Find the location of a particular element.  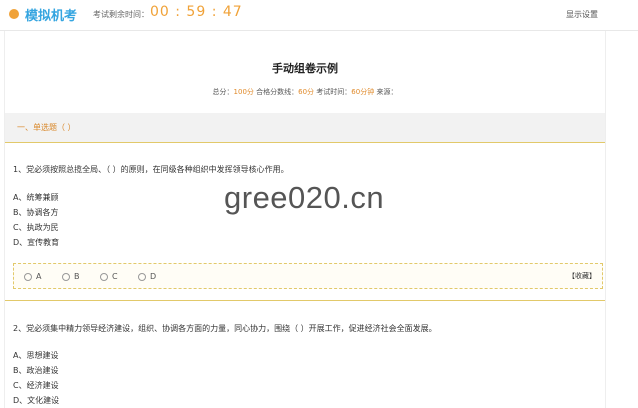

radio-a-label: A is located at coordinates (39, 276).